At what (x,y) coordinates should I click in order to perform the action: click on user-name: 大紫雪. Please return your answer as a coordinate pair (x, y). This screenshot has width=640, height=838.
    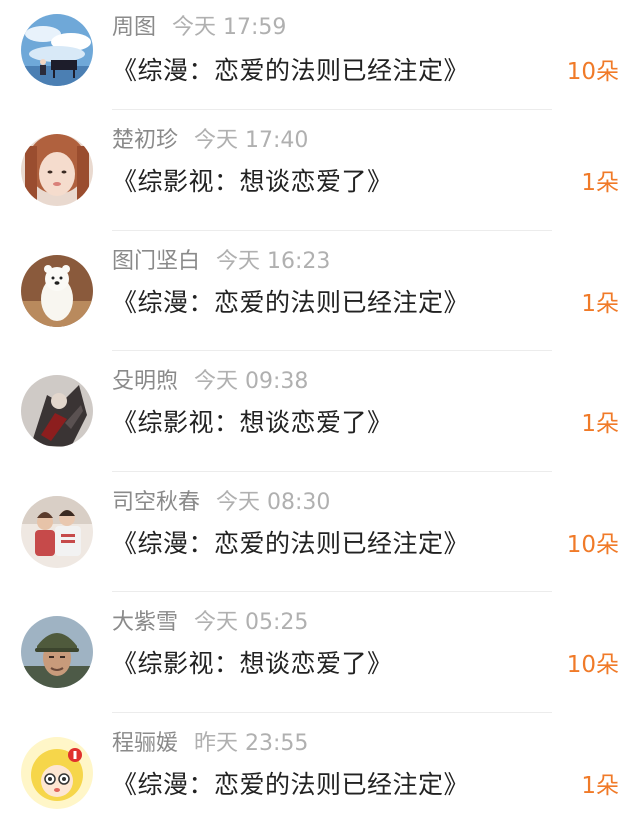
    Looking at the image, I should click on (145, 622).